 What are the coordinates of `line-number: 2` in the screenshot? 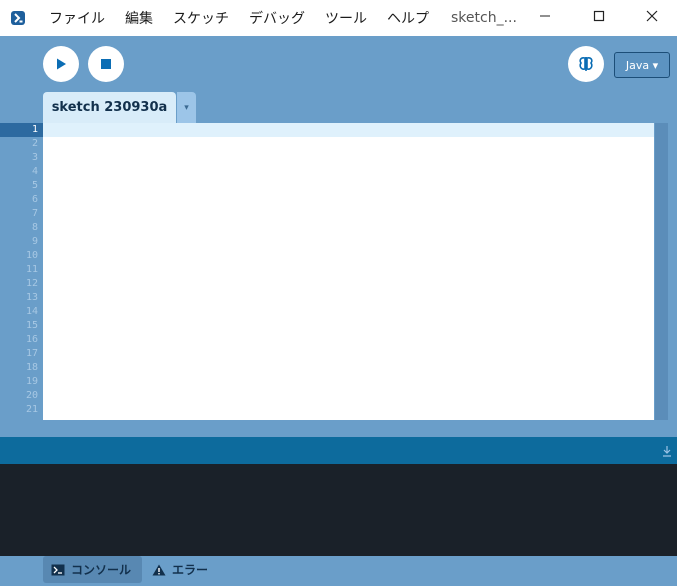 It's located at (34, 143).